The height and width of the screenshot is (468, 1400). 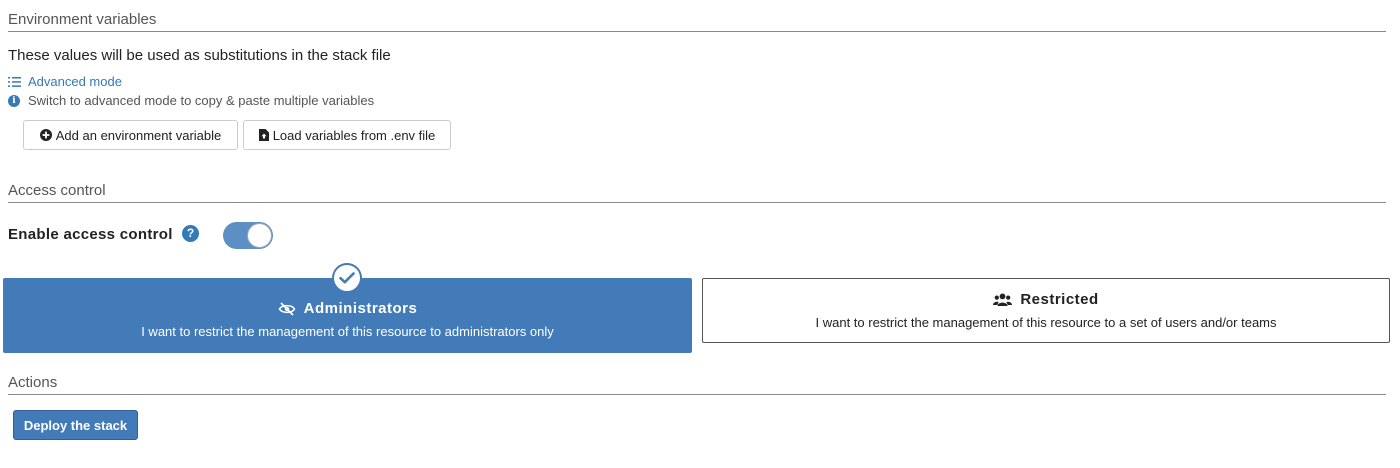 I want to click on advanced-mode-label: Advanced mode, so click(x=75, y=81).